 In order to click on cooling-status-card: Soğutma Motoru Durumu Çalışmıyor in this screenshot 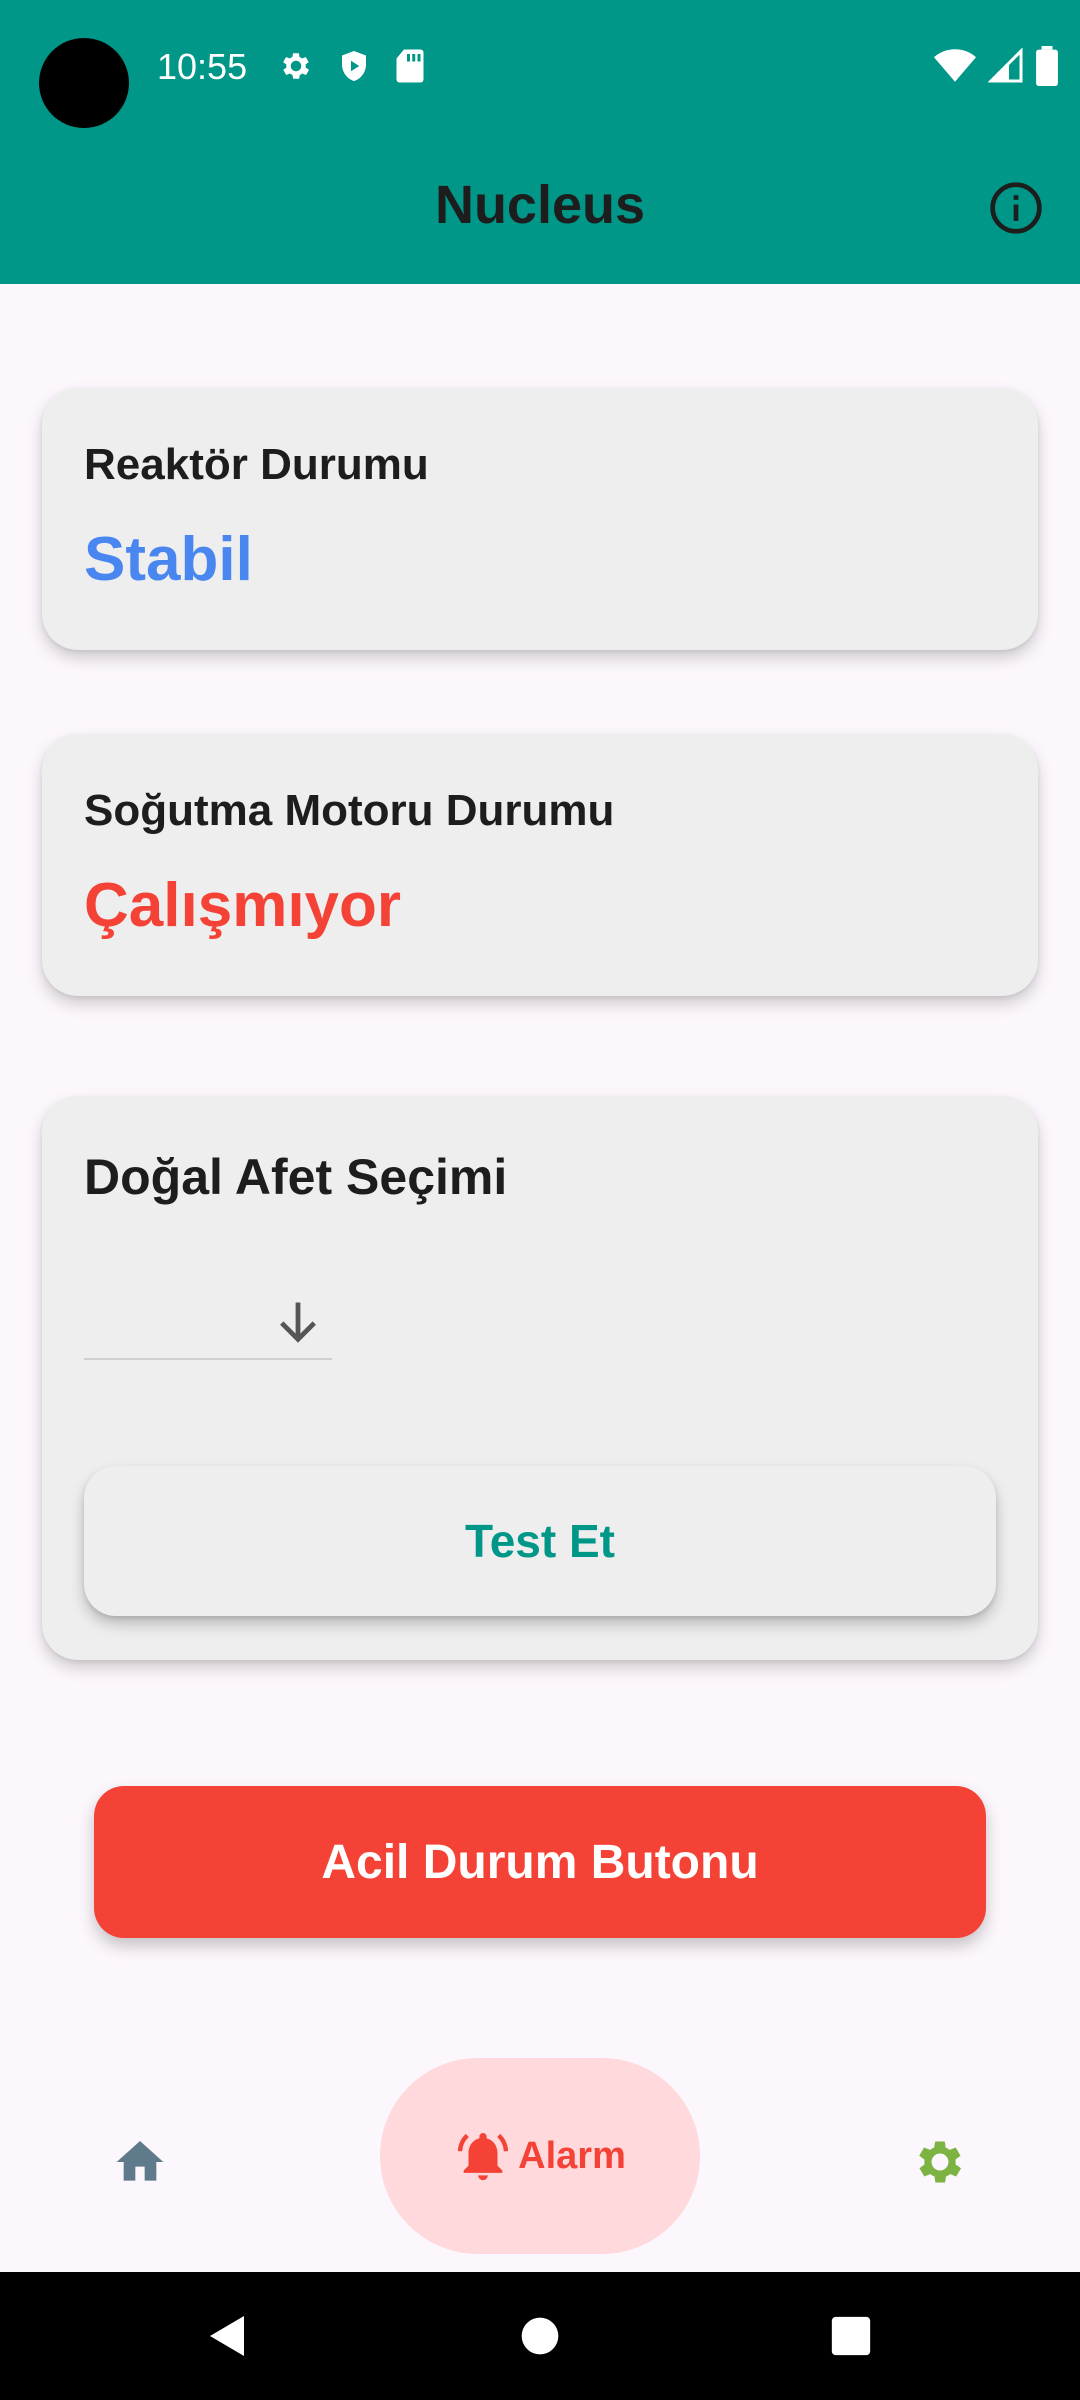, I will do `click(540, 865)`.